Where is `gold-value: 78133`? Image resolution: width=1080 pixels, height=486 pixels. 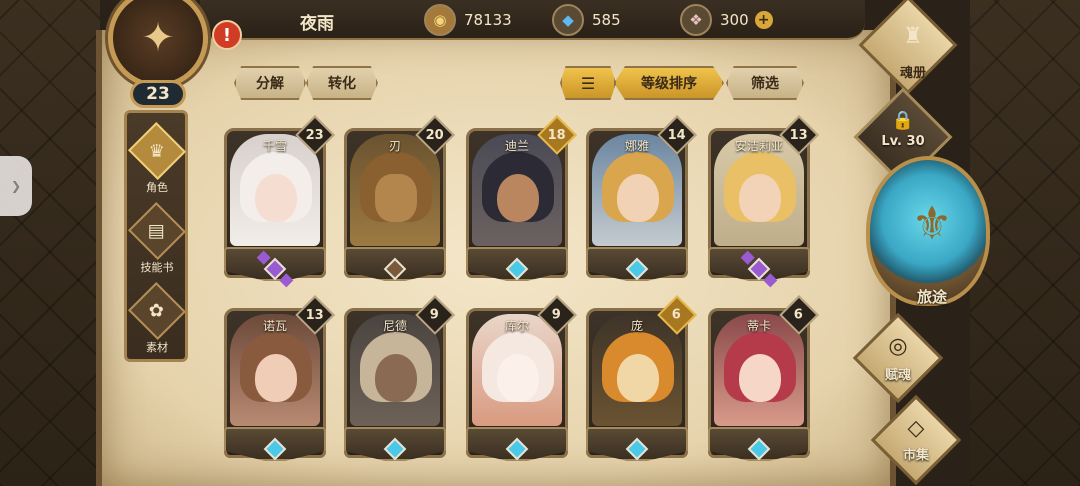 gold-value: 78133 is located at coordinates (488, 20).